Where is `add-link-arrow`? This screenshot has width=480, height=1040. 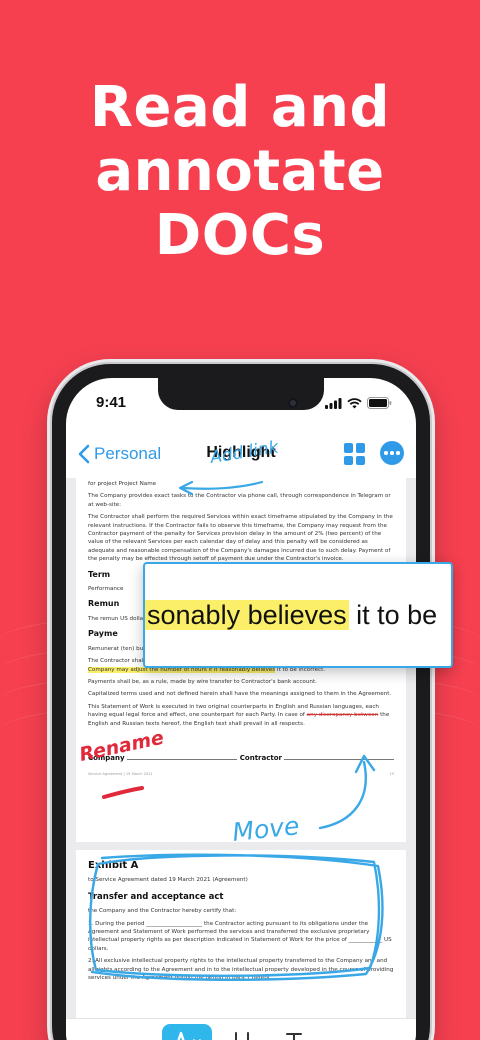 add-link-arrow is located at coordinates (221, 488).